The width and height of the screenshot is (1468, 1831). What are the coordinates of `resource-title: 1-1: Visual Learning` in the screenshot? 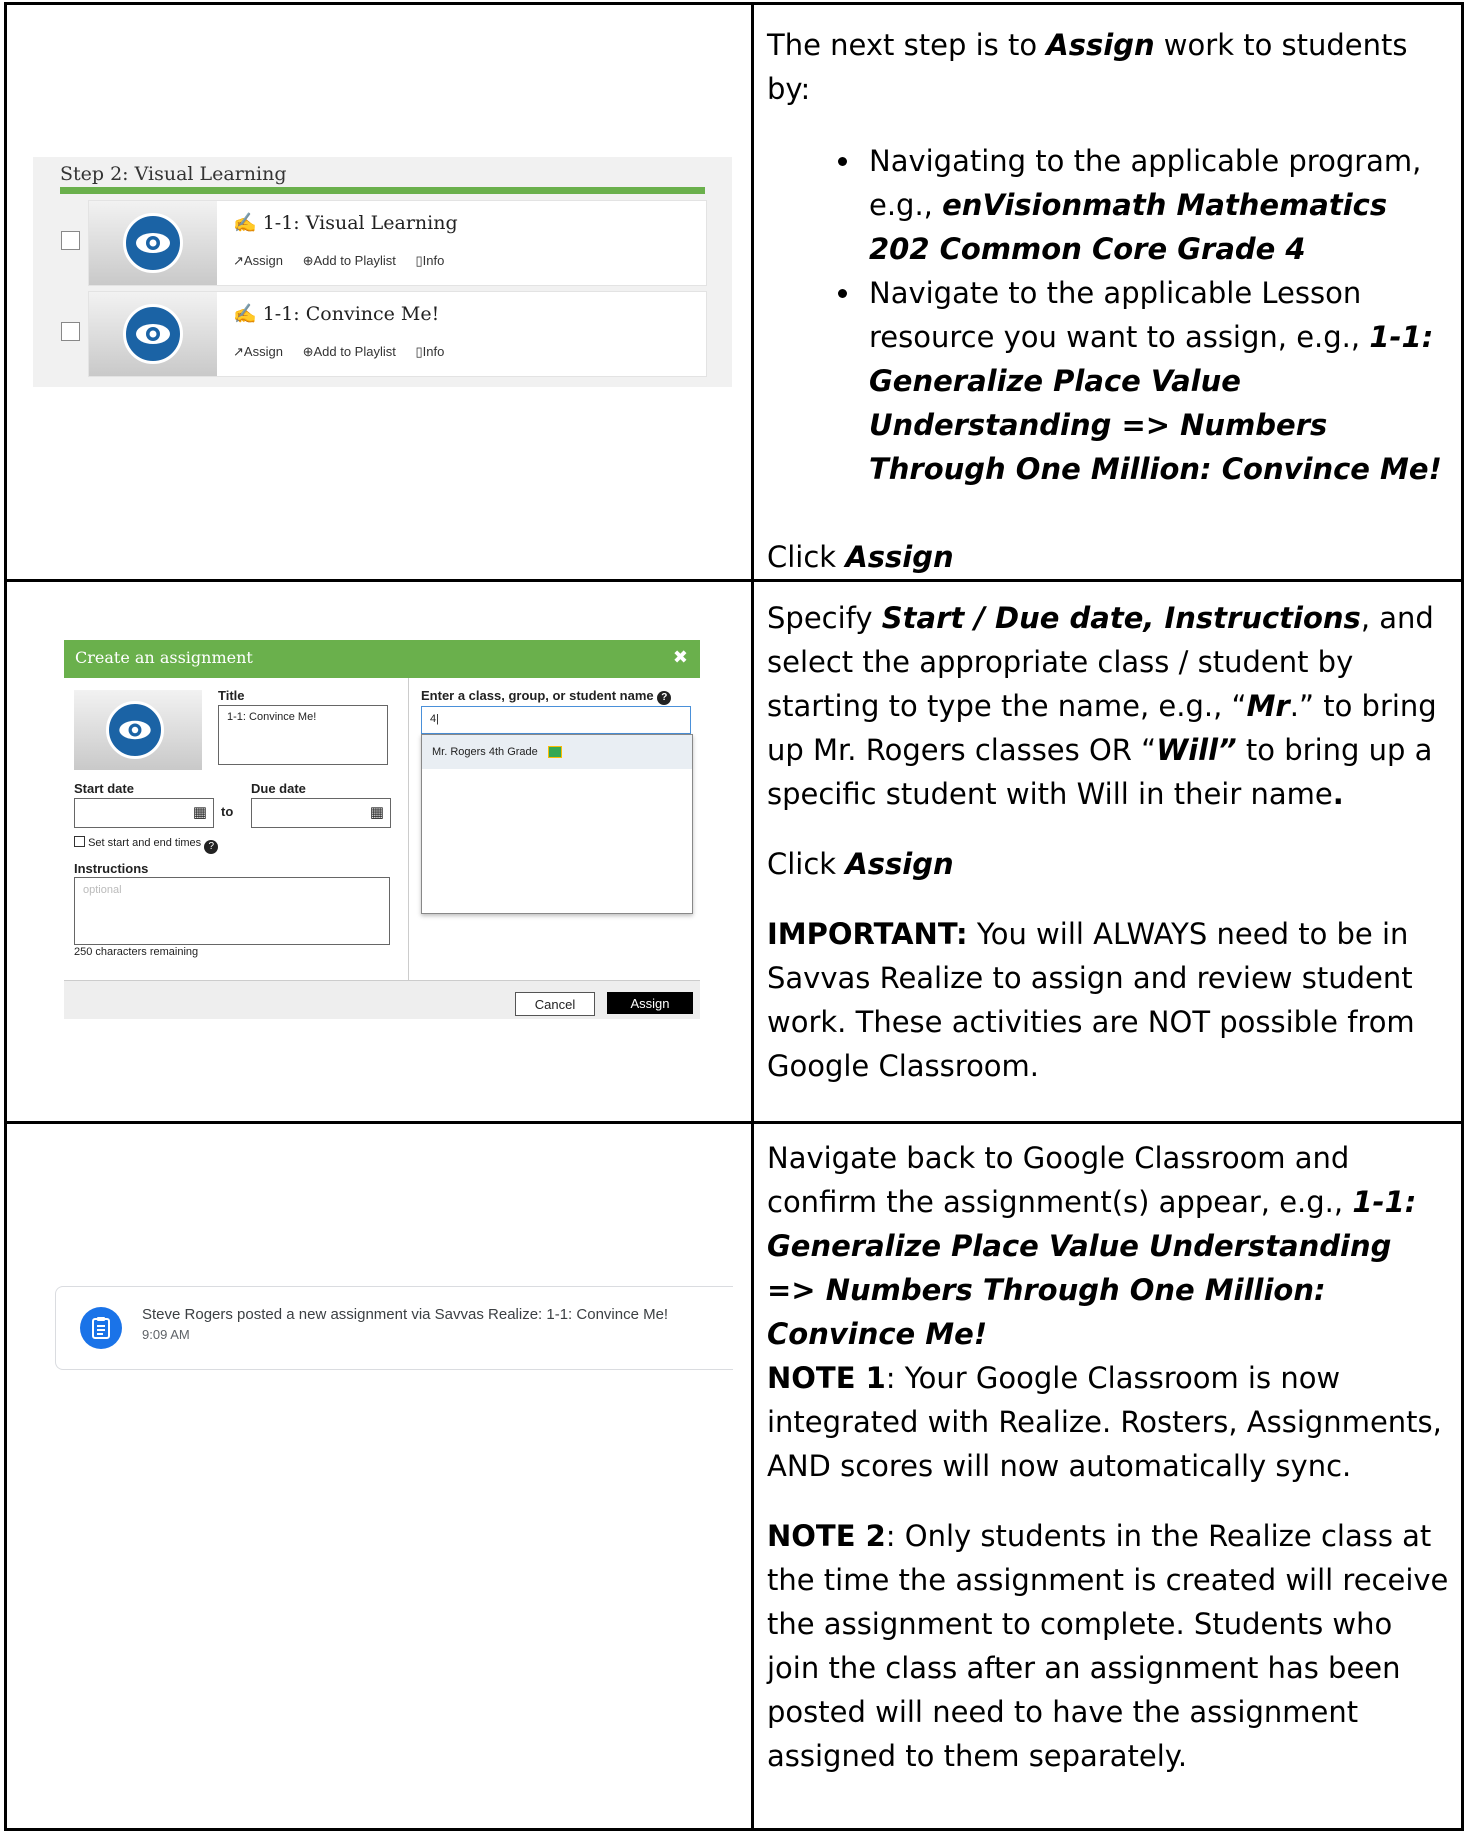 It's located at (360, 223).